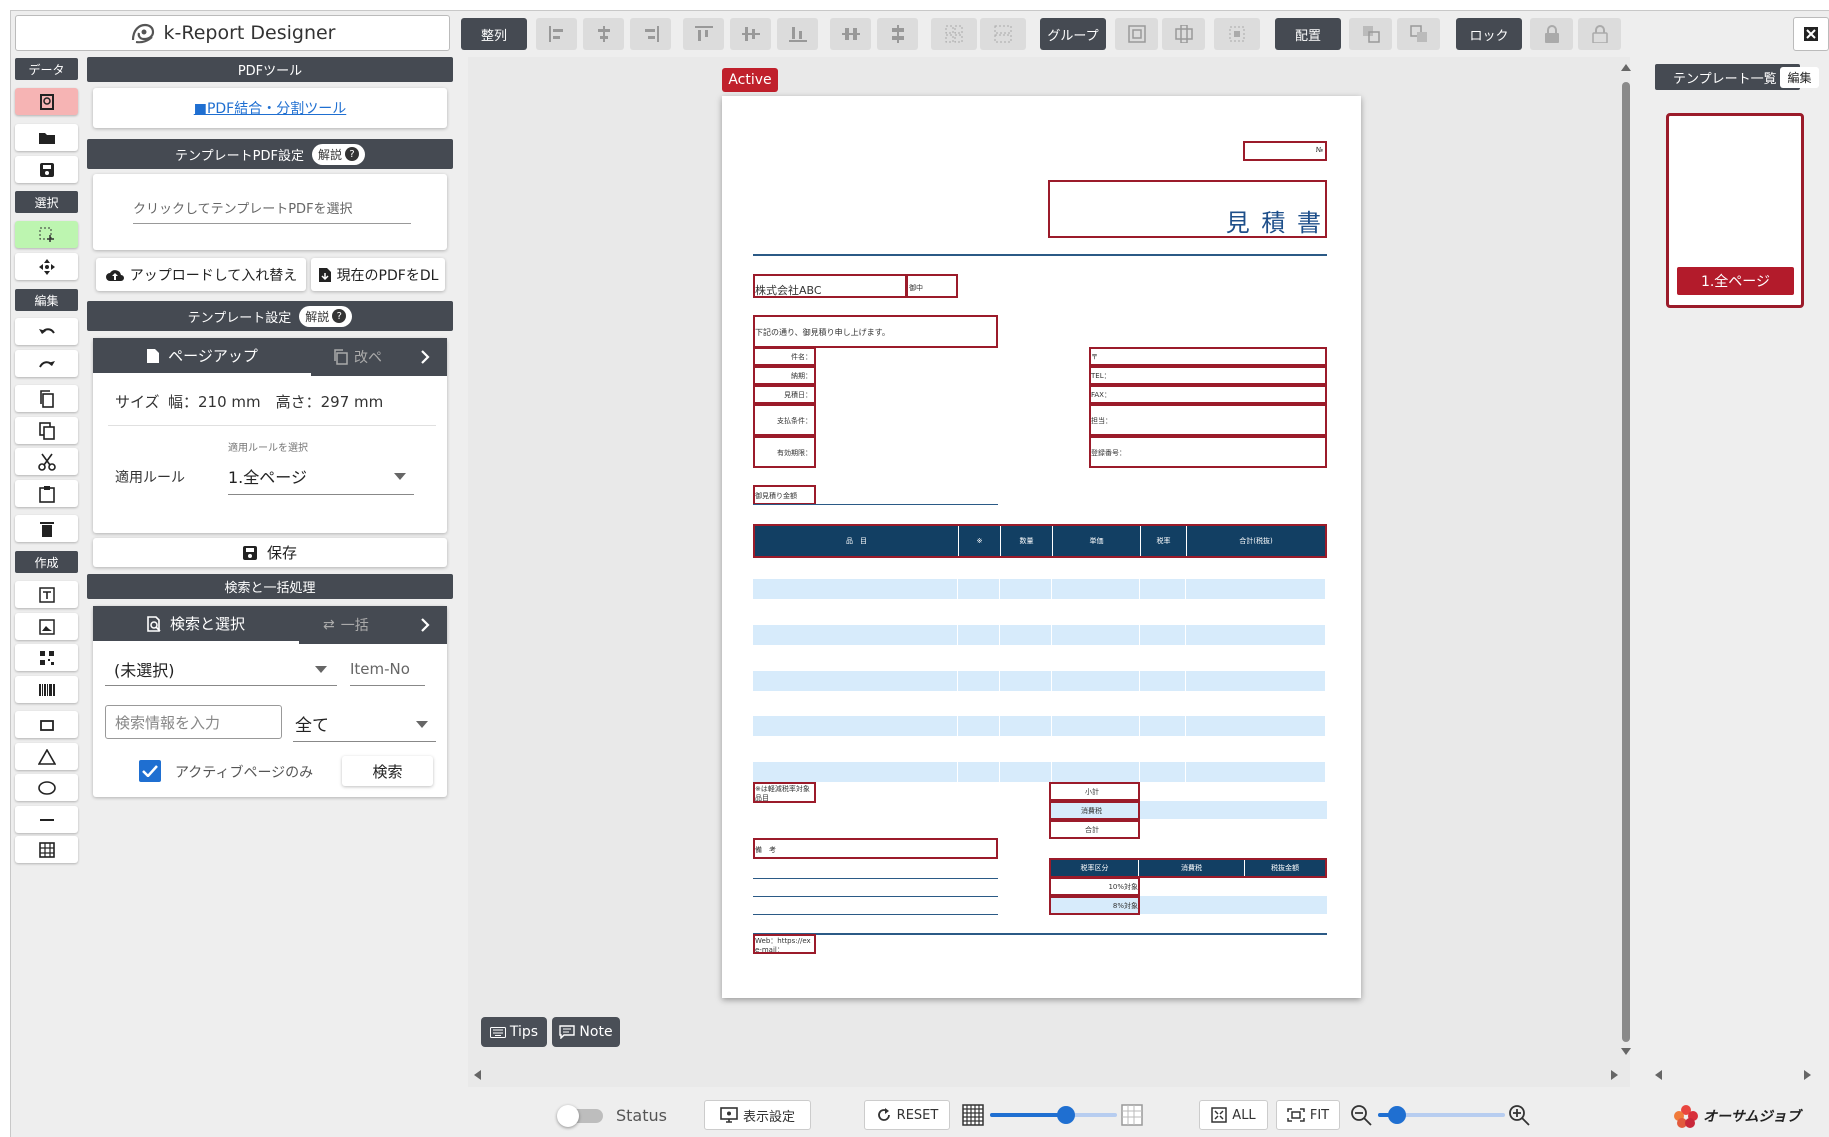  I want to click on add-triangle-button, so click(46, 756).